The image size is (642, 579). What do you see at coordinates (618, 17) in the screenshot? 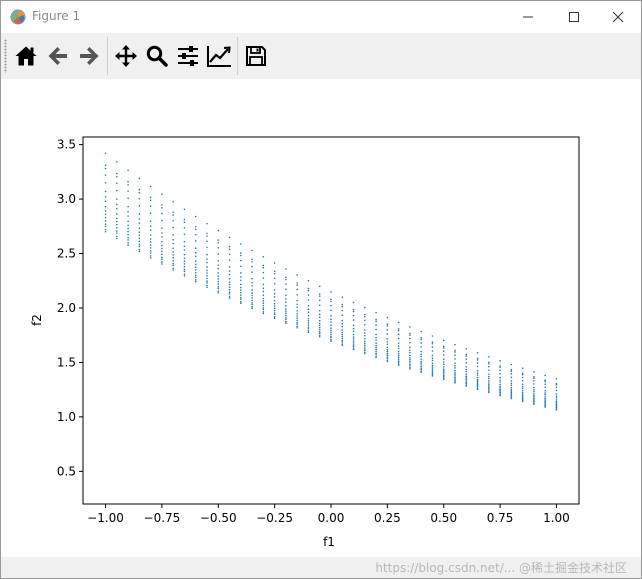
I see `close-button` at bounding box center [618, 17].